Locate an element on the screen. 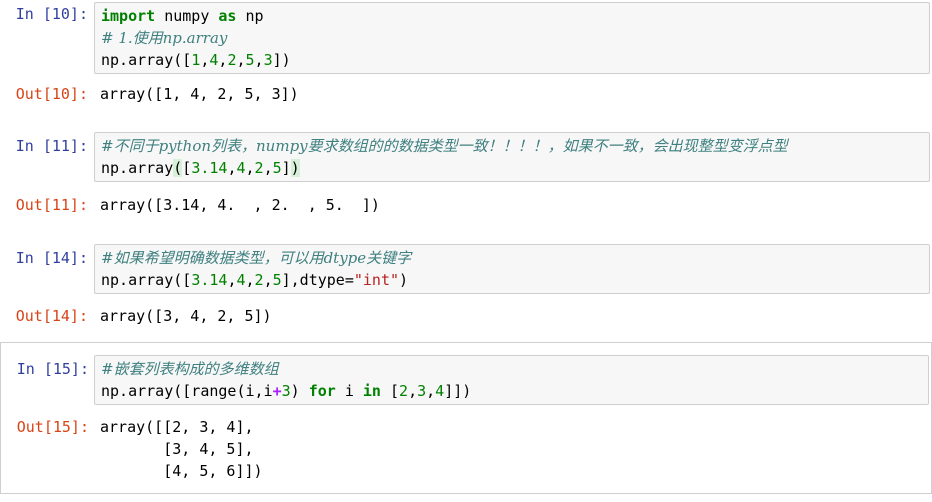  code-comment: # 1.使用np.array is located at coordinates (164, 38).